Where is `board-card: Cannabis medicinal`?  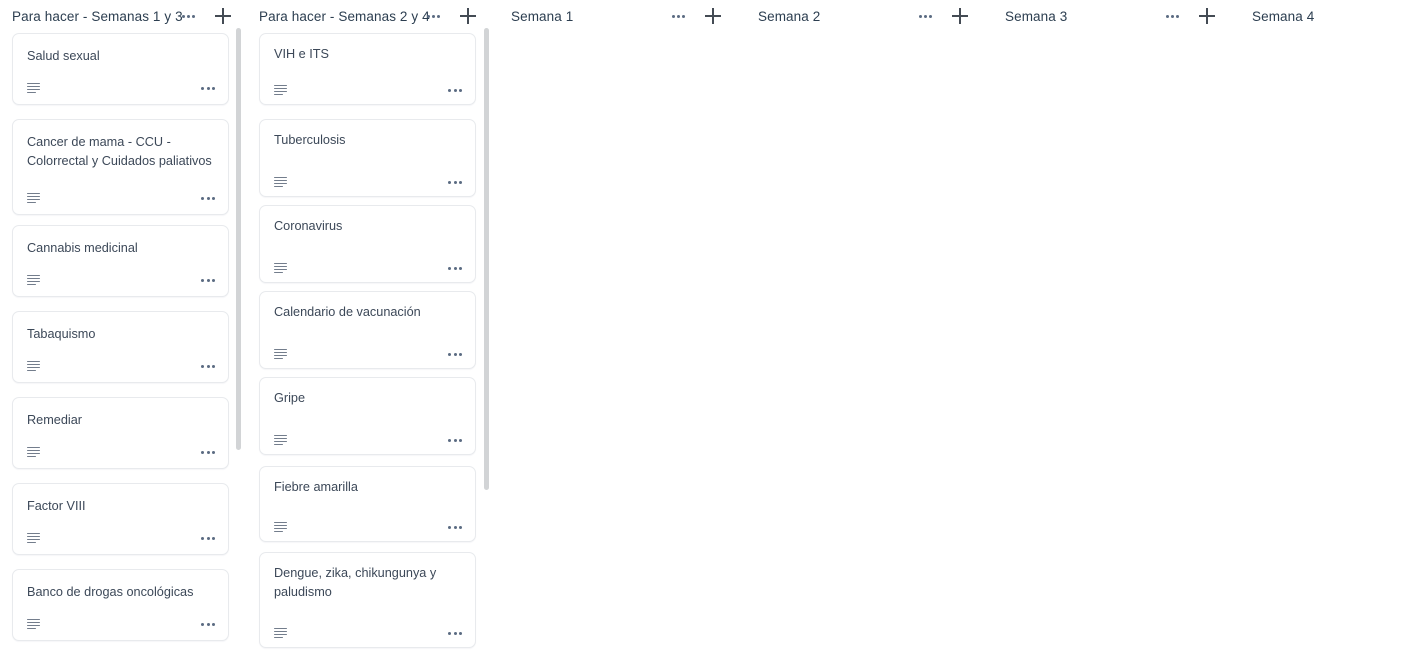
board-card: Cannabis medicinal is located at coordinates (120, 261).